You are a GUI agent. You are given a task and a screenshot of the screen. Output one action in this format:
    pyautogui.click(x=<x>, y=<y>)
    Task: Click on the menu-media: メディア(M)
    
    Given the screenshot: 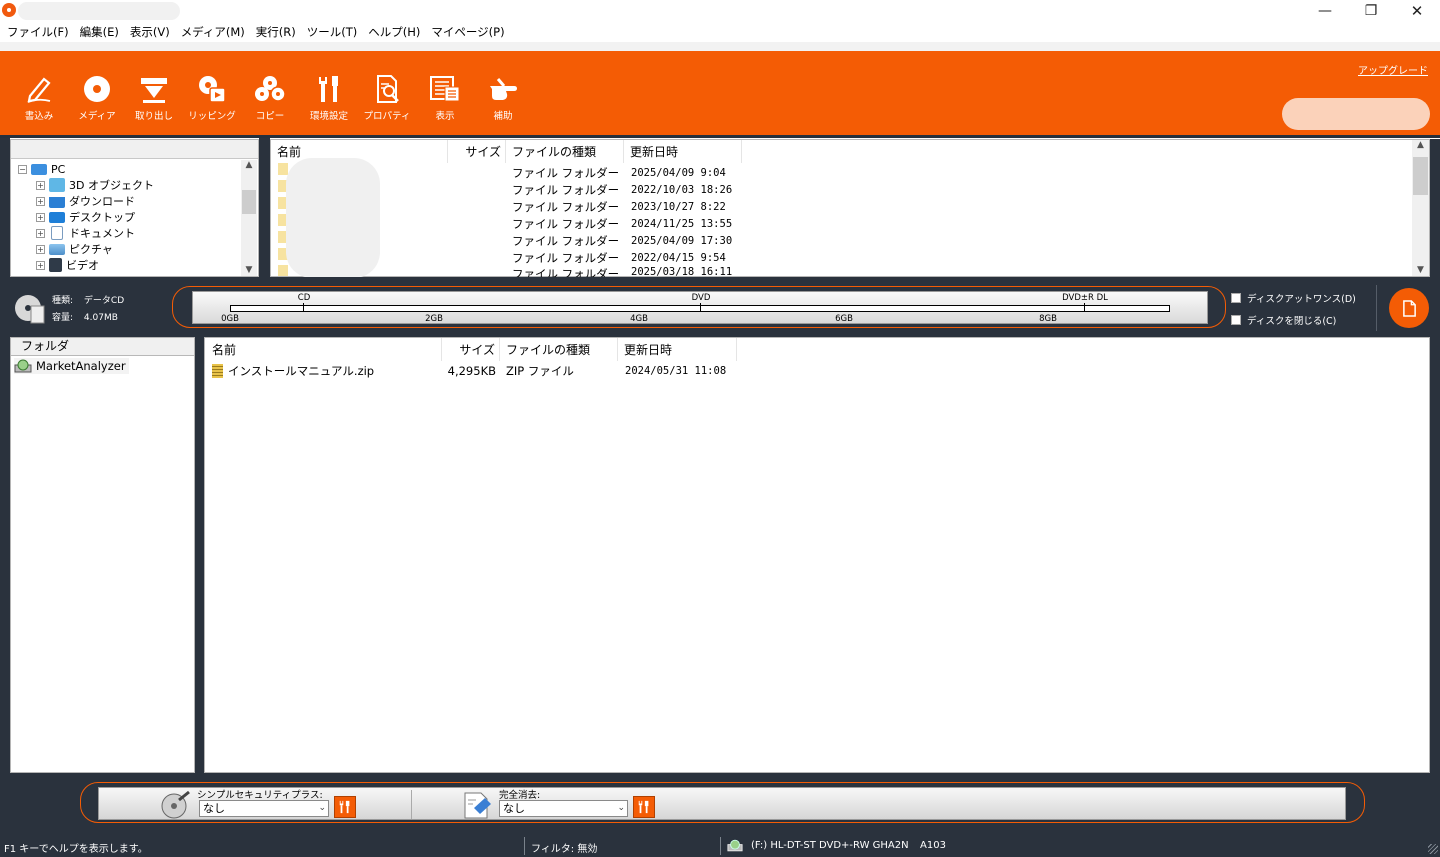 What is the action you would take?
    pyautogui.click(x=213, y=32)
    